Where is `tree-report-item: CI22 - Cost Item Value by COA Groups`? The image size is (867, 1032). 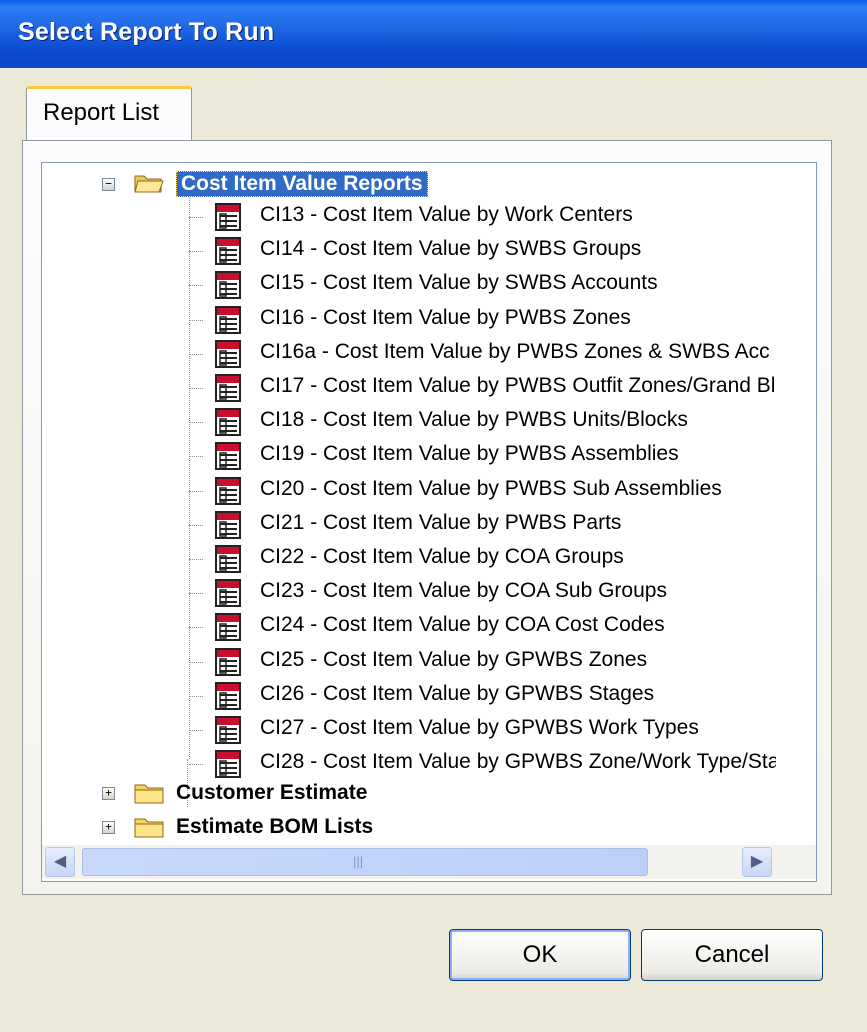 tree-report-item: CI22 - Cost Item Value by COA Groups is located at coordinates (474, 559).